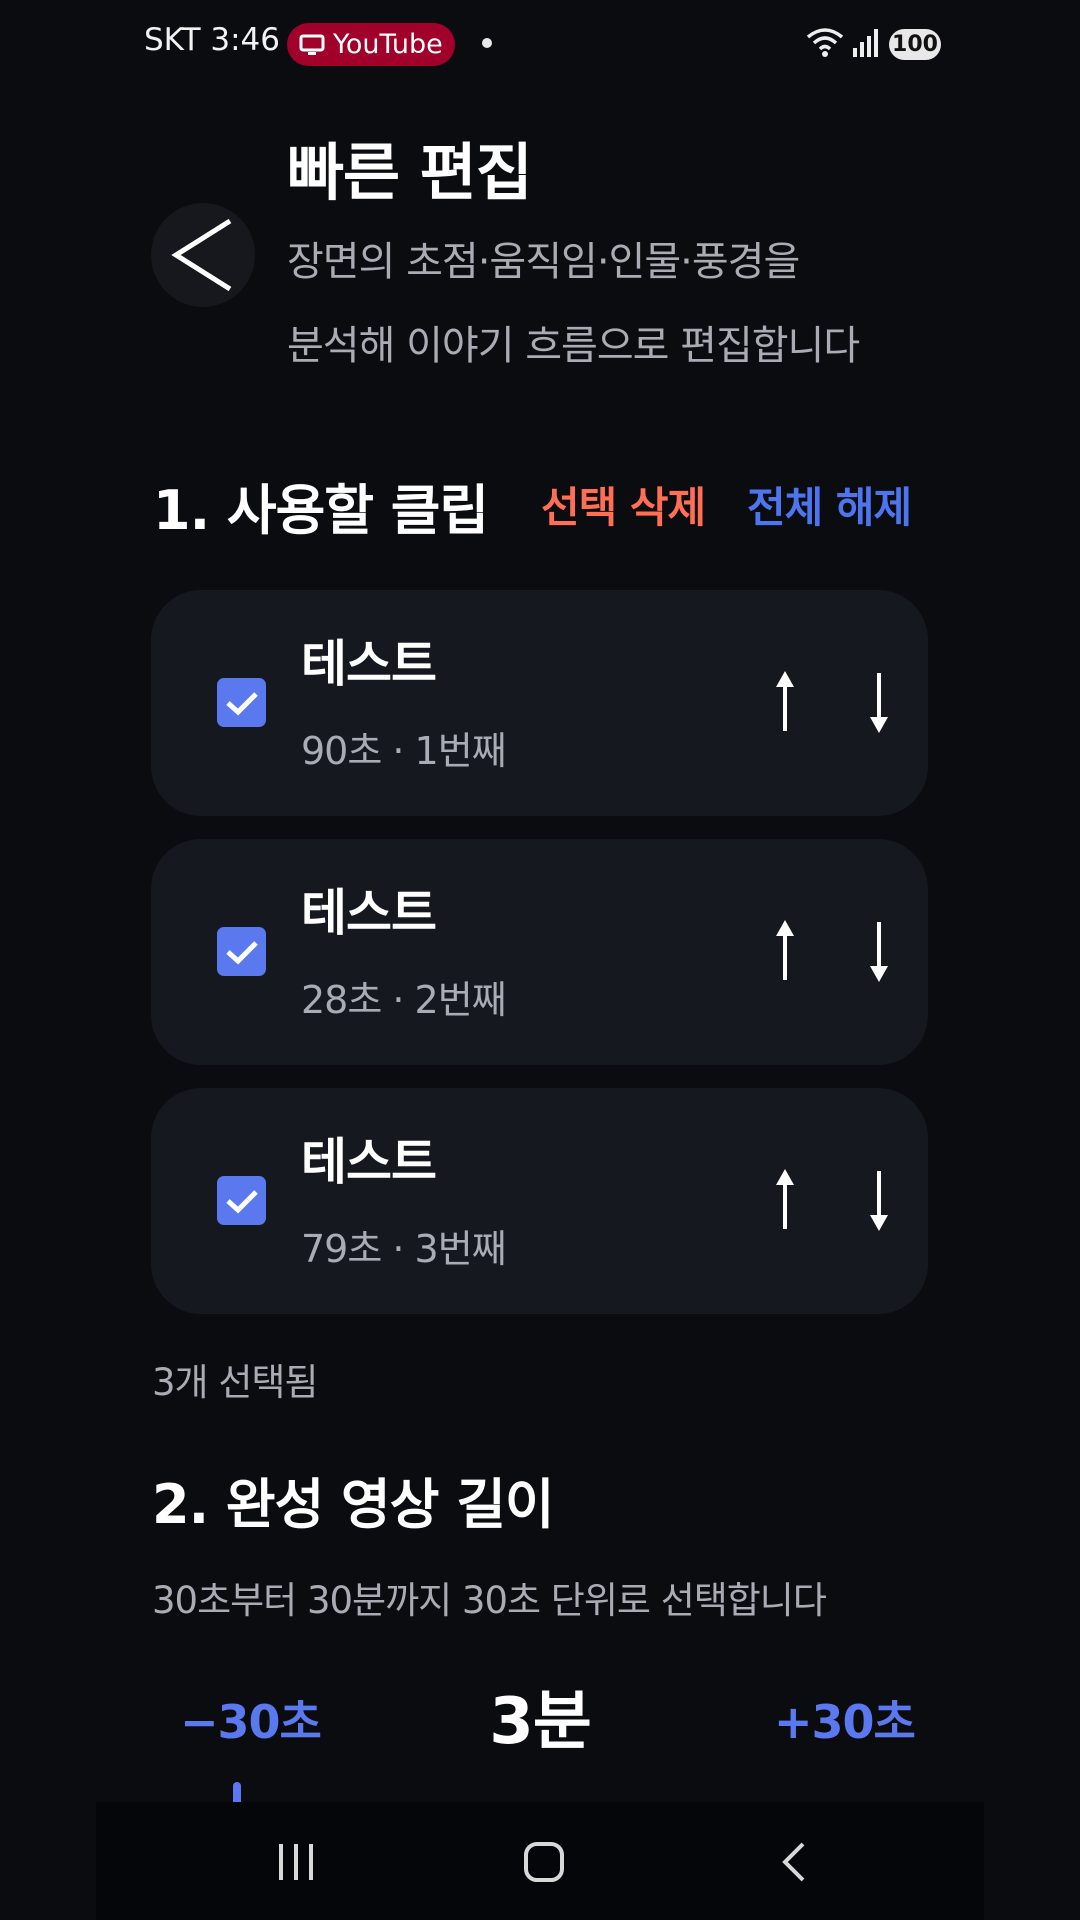  What do you see at coordinates (539, 703) in the screenshot?
I see `clip-card: 테스트 90초 · 1번째` at bounding box center [539, 703].